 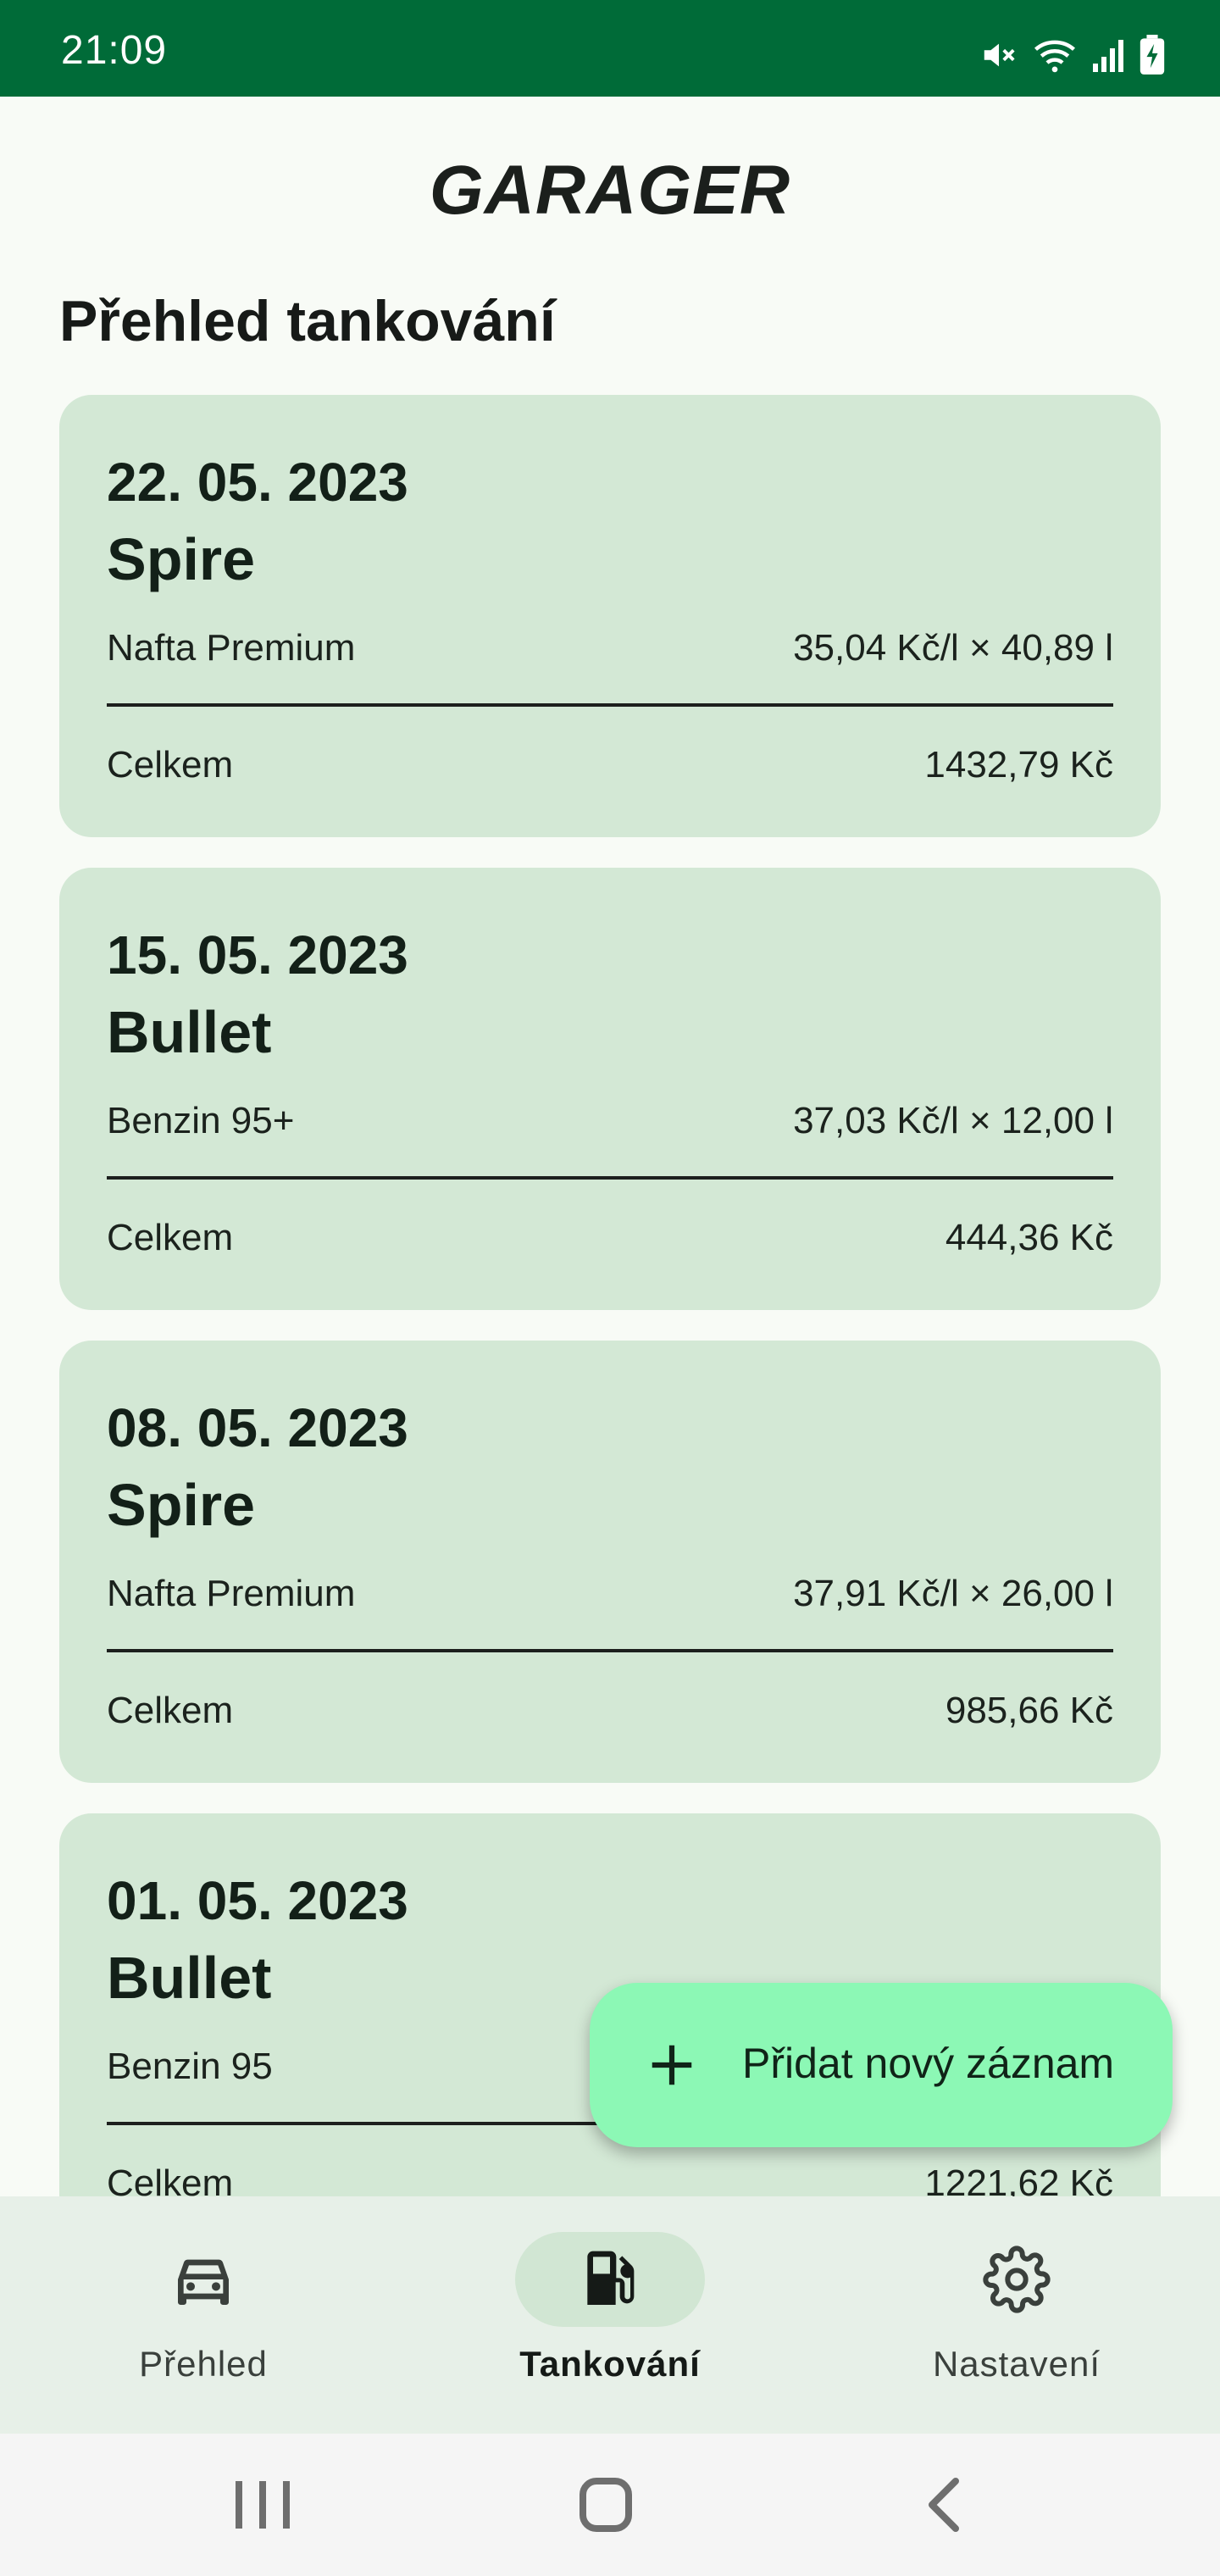 What do you see at coordinates (190, 2066) in the screenshot?
I see `card-fuel-type: Benzin 95` at bounding box center [190, 2066].